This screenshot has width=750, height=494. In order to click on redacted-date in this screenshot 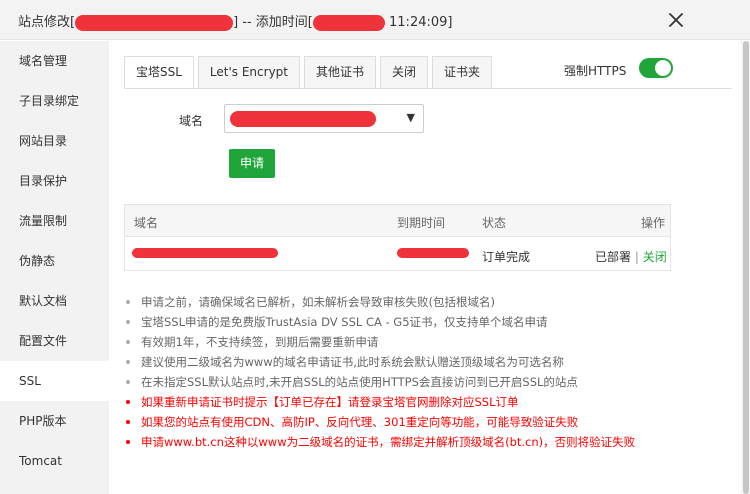, I will do `click(348, 22)`.